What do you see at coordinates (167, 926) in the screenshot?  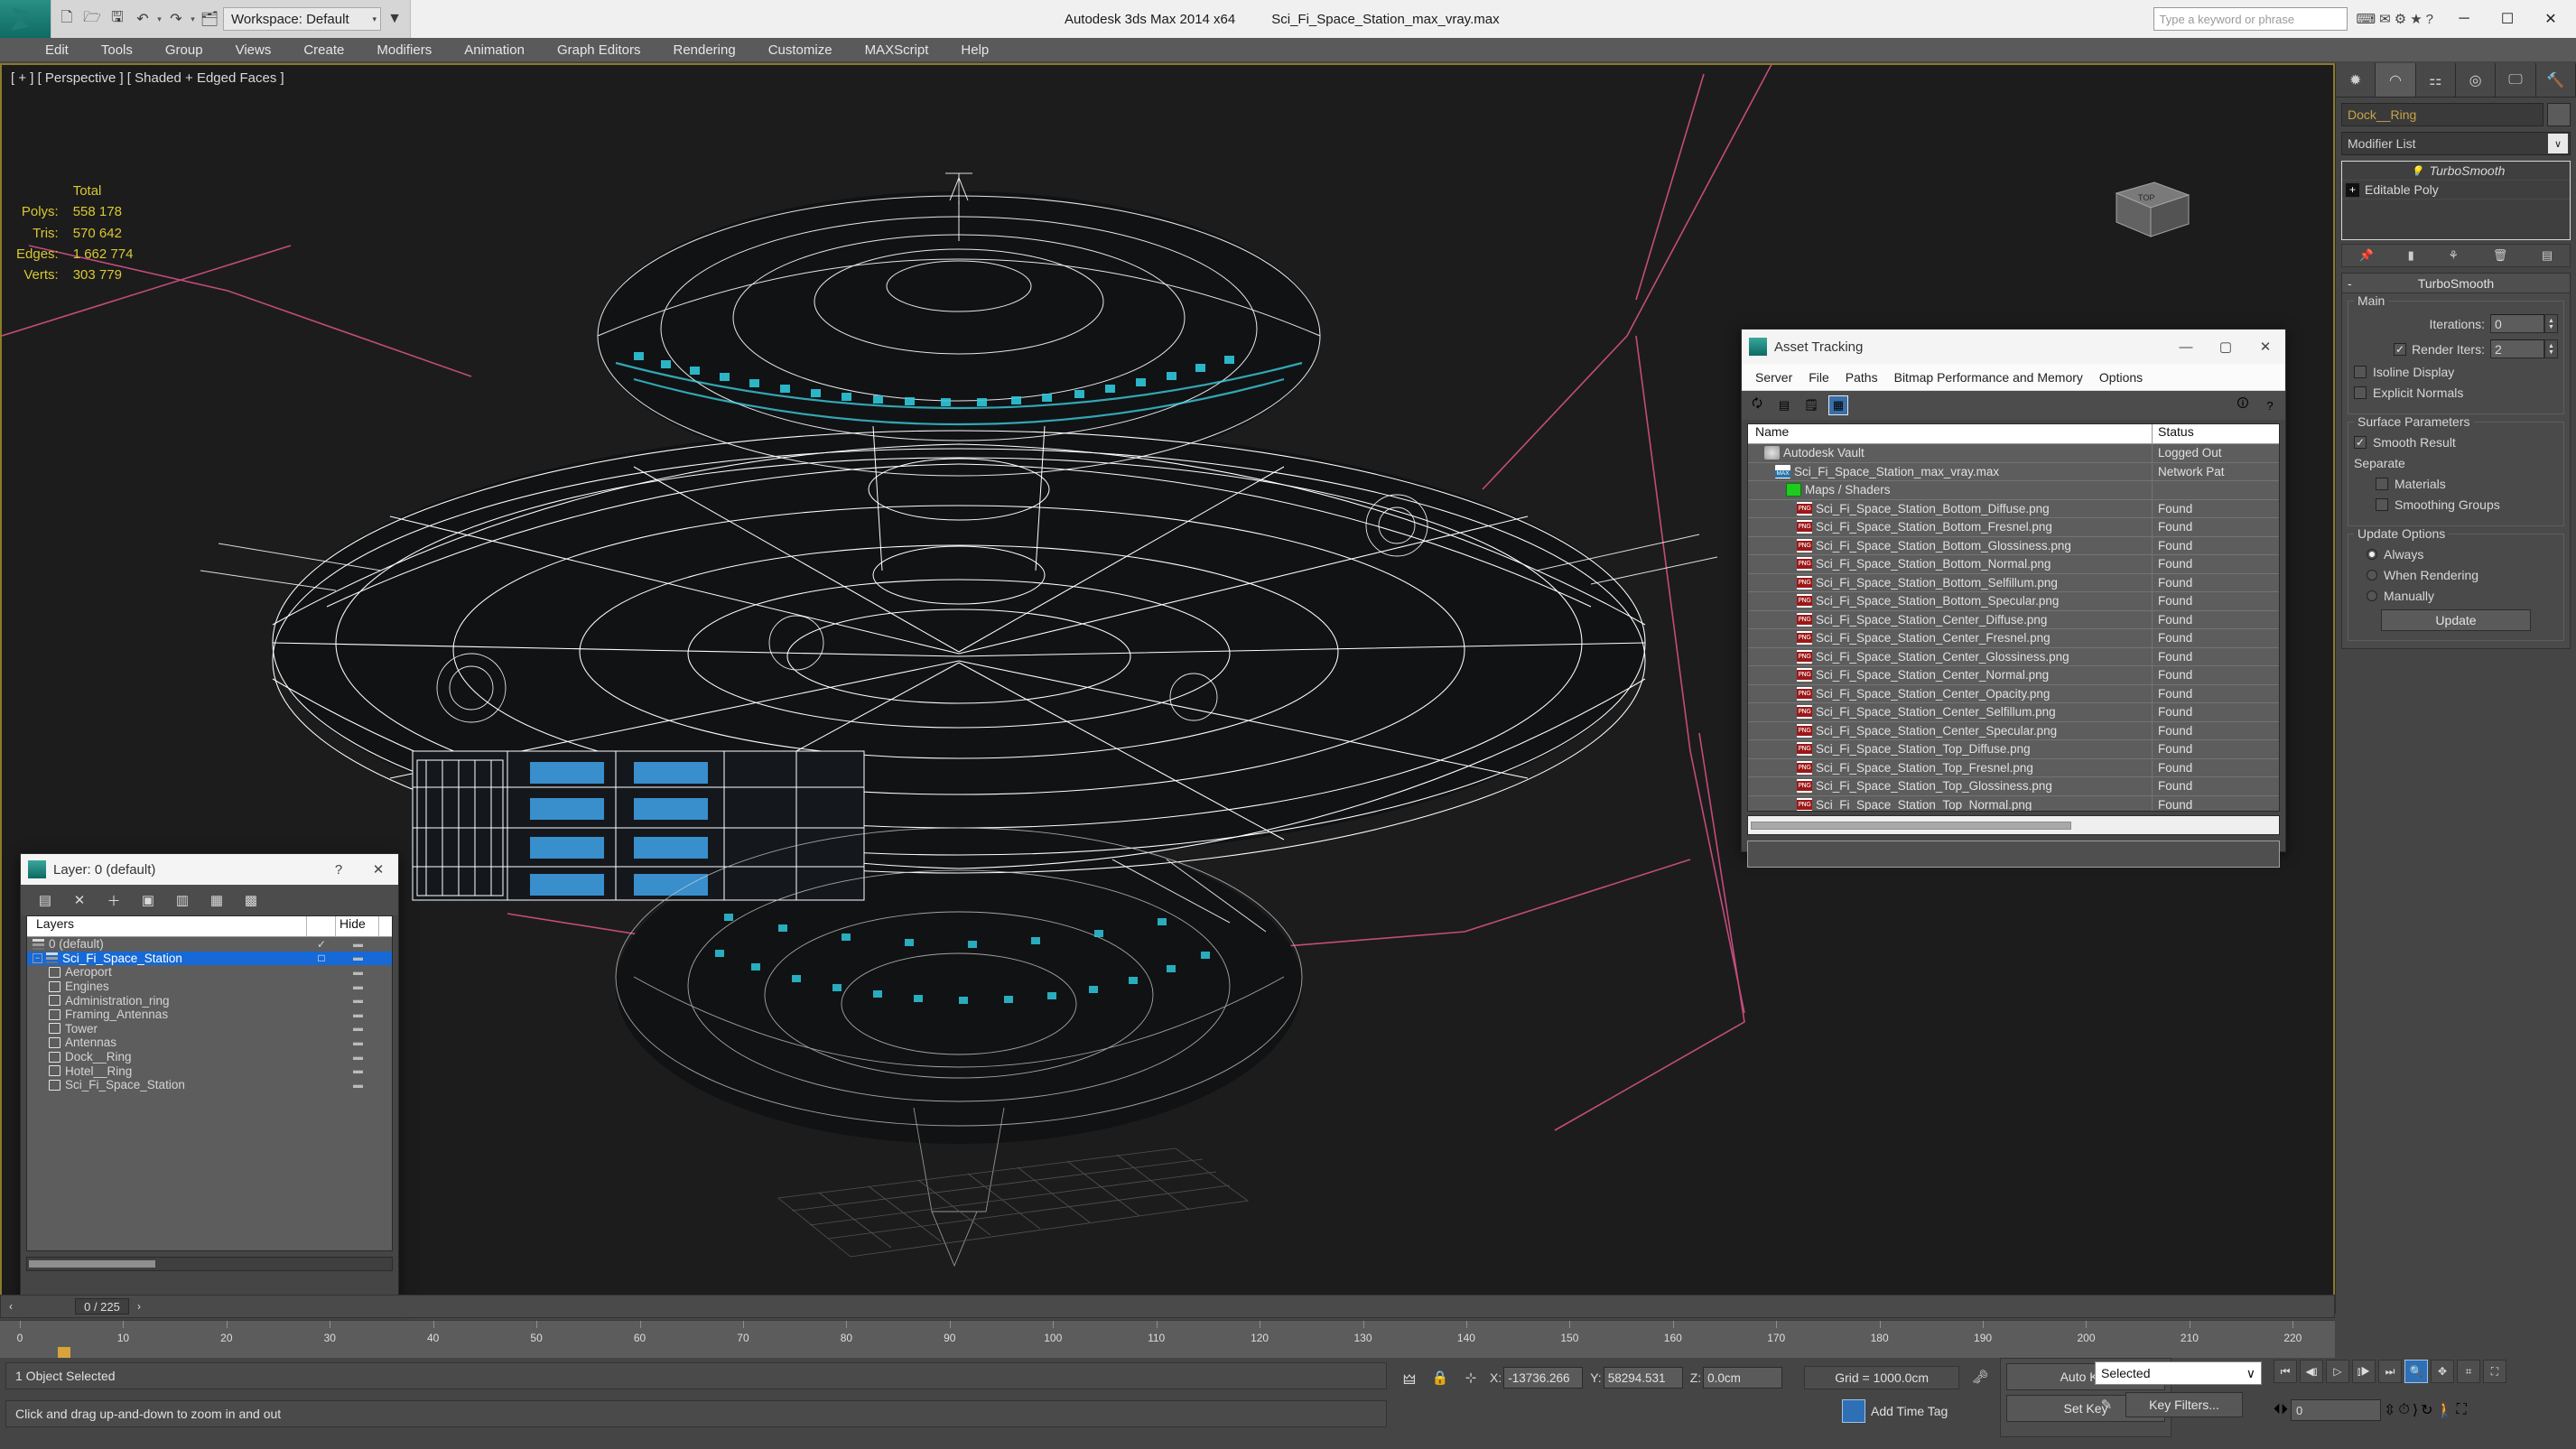 I see `layer-col-layers: Layers` at bounding box center [167, 926].